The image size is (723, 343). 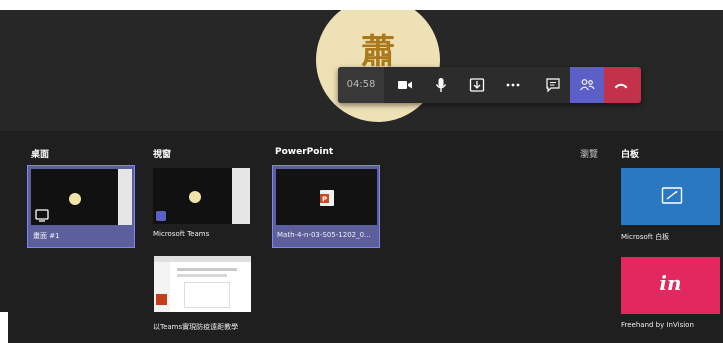 What do you see at coordinates (4, 327) in the screenshot?
I see `window-left-edge` at bounding box center [4, 327].